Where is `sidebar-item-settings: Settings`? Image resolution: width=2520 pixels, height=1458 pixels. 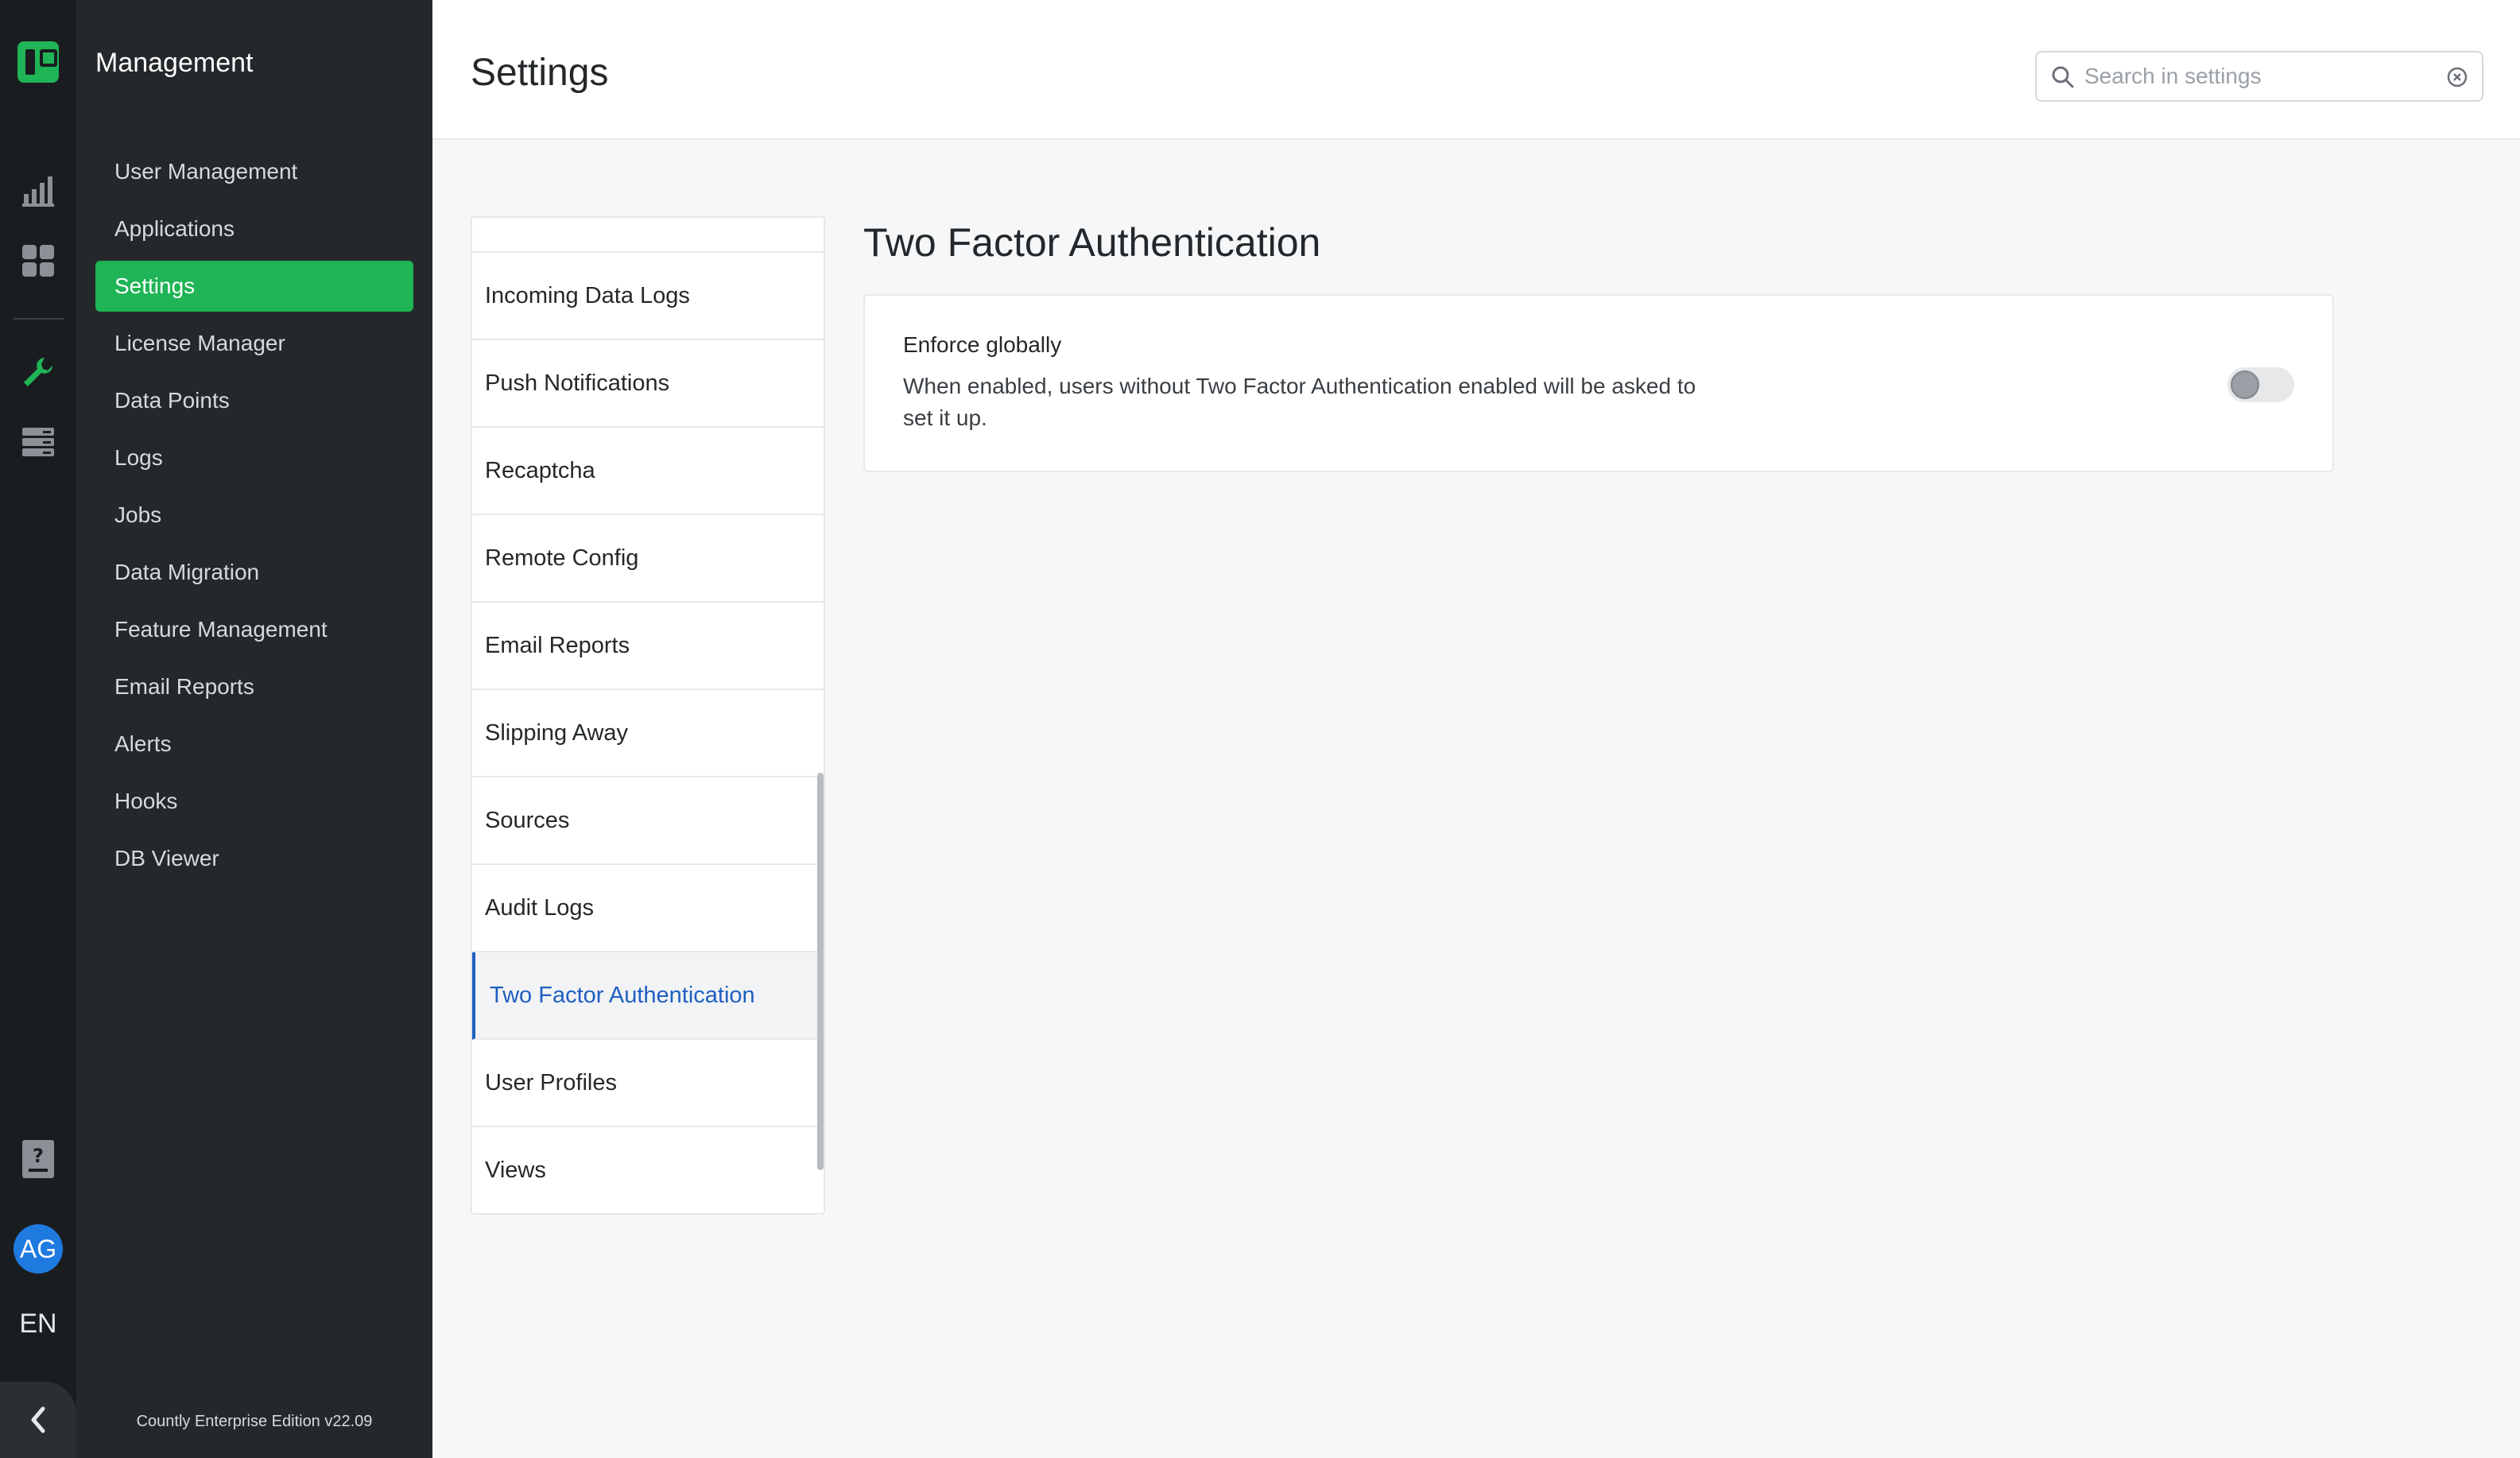 sidebar-item-settings: Settings is located at coordinates (254, 286).